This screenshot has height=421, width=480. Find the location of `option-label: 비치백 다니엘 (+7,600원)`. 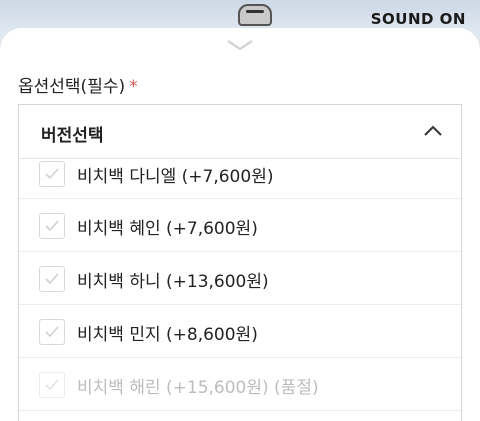

option-label: 비치백 다니엘 (+7,600원) is located at coordinates (175, 177).